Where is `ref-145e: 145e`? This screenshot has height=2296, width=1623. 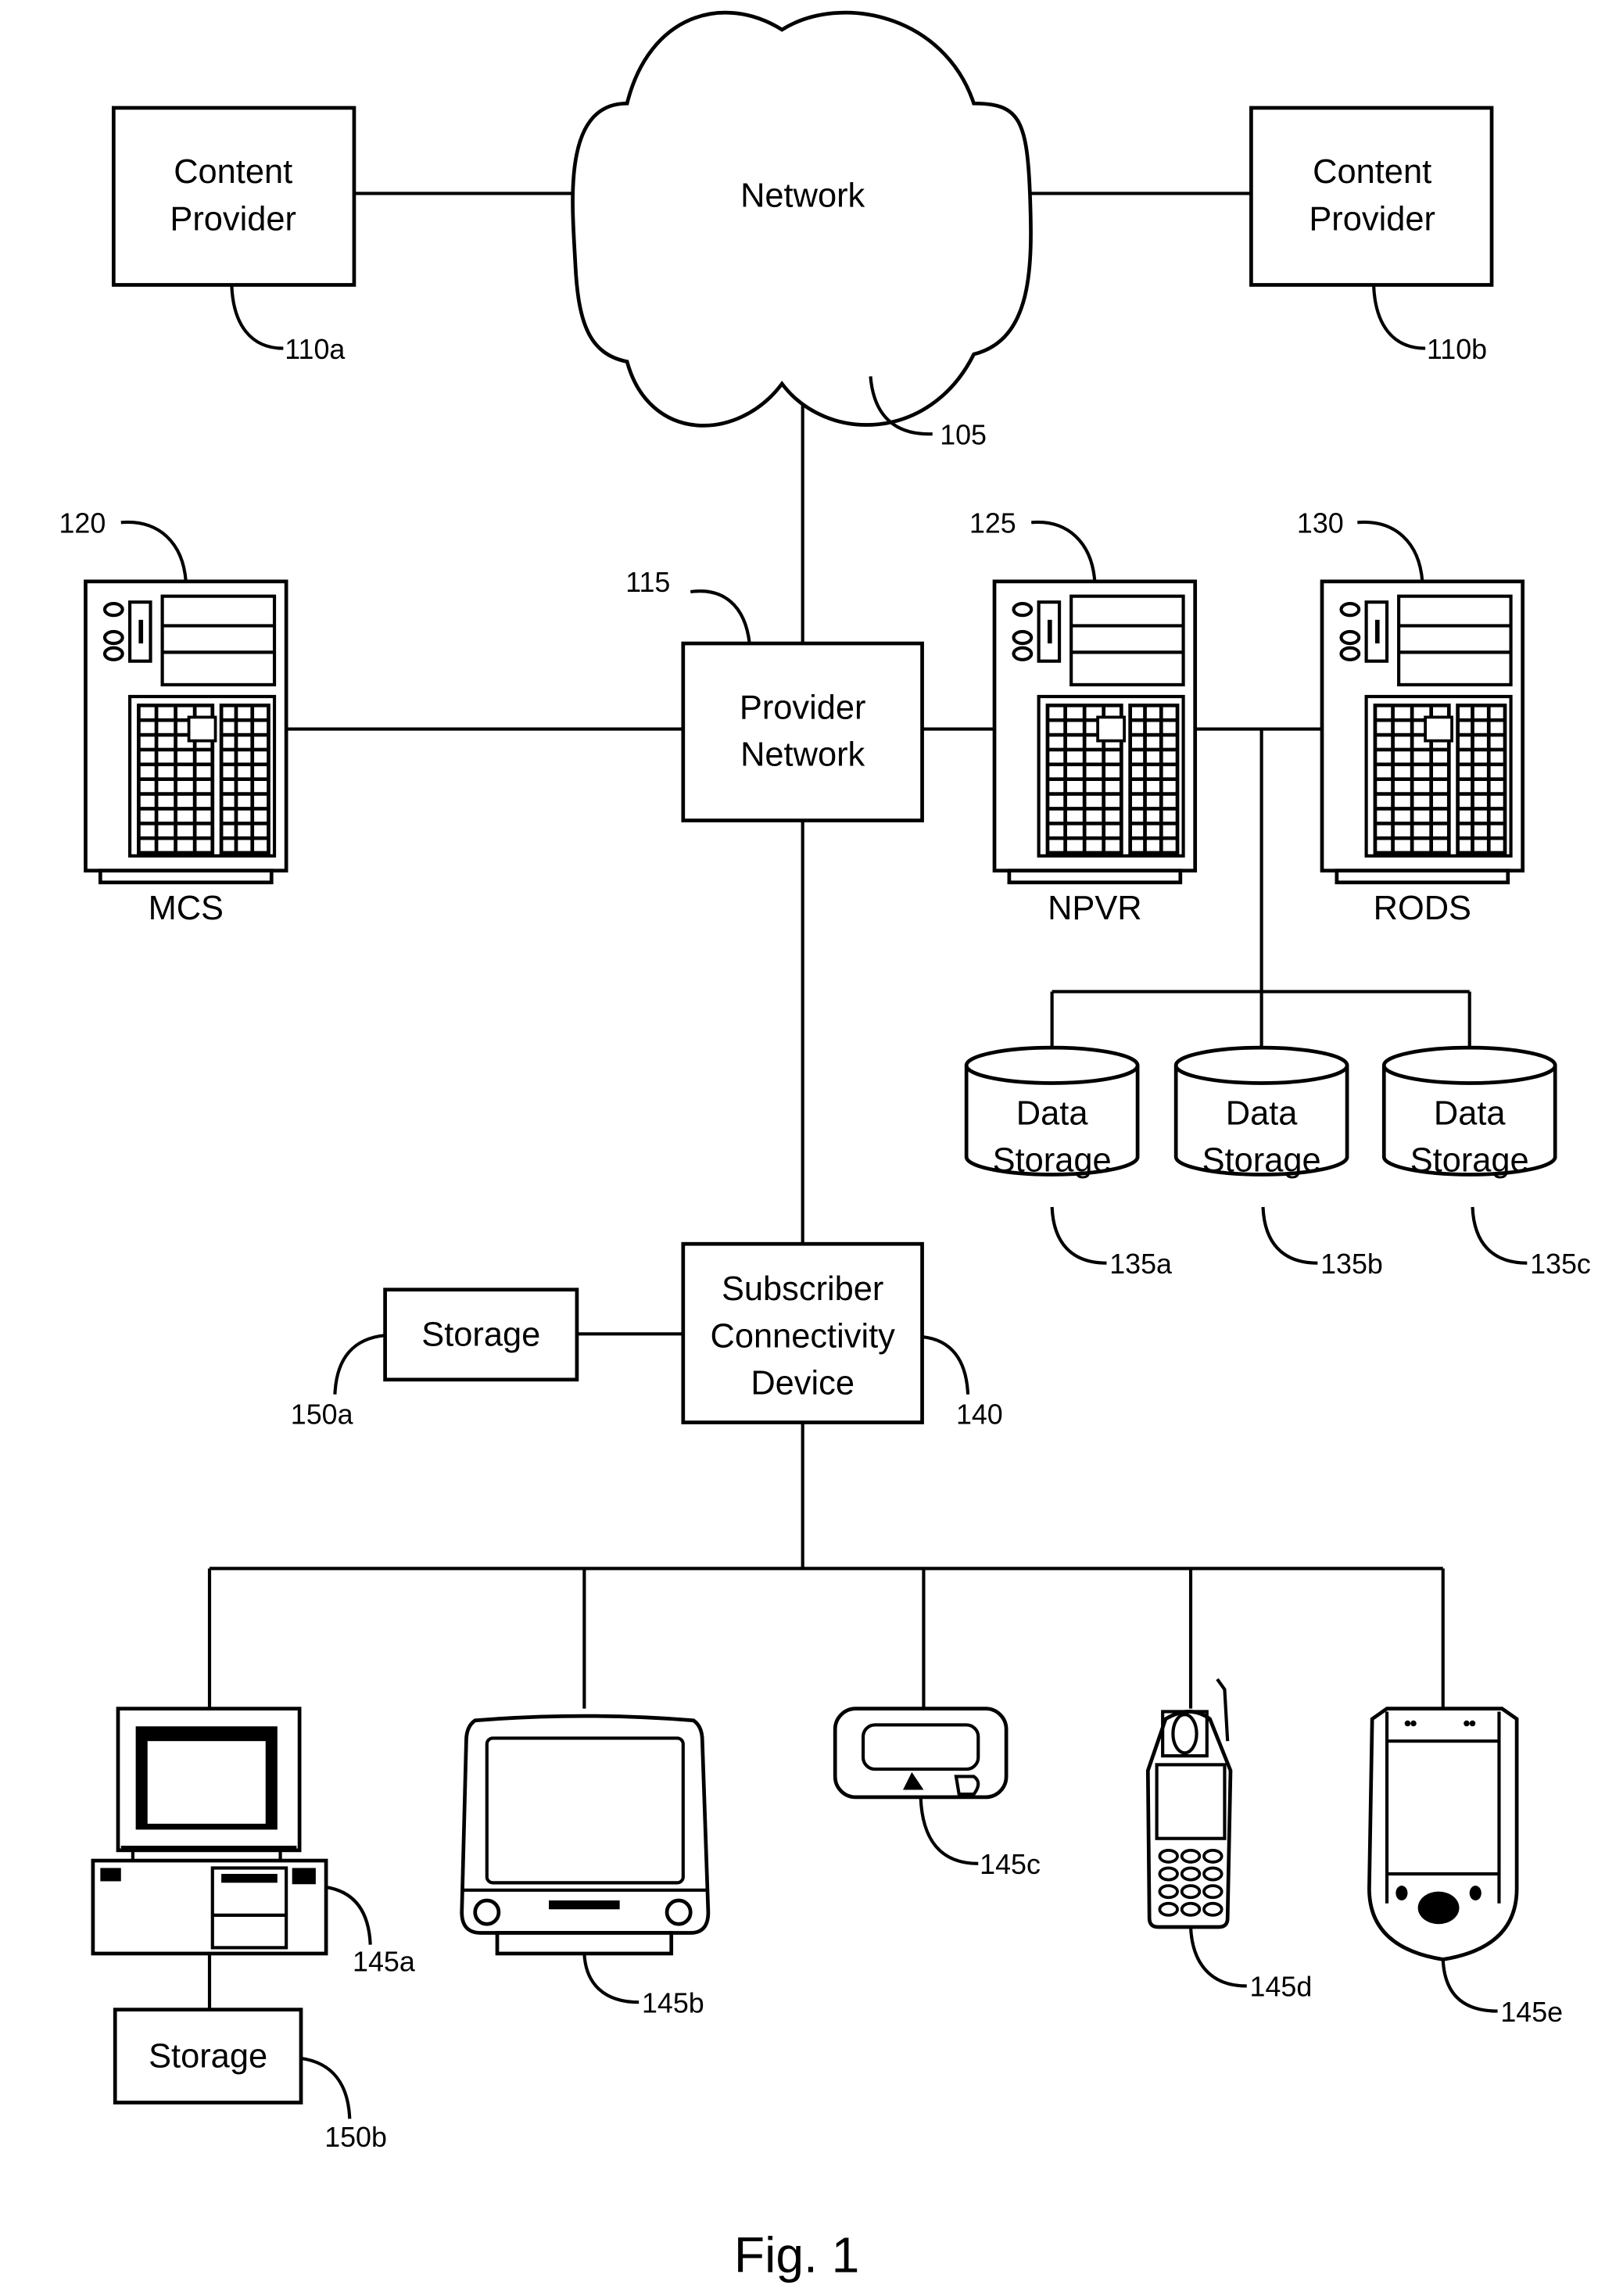
ref-145e: 145e is located at coordinates (1531, 2012).